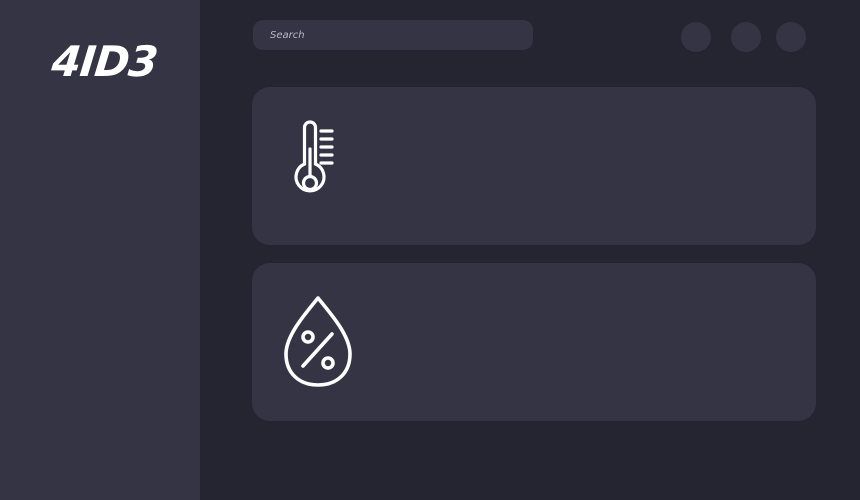 Image resolution: width=860 pixels, height=500 pixels. What do you see at coordinates (318, 341) in the screenshot?
I see `humidity-icon` at bounding box center [318, 341].